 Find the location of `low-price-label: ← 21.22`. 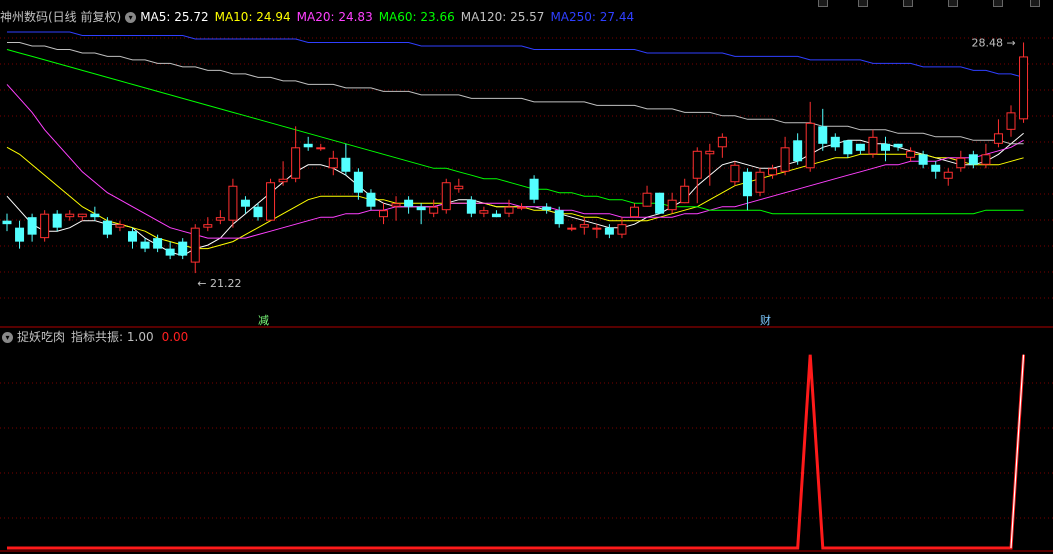

low-price-label: ← 21.22 is located at coordinates (219, 283).